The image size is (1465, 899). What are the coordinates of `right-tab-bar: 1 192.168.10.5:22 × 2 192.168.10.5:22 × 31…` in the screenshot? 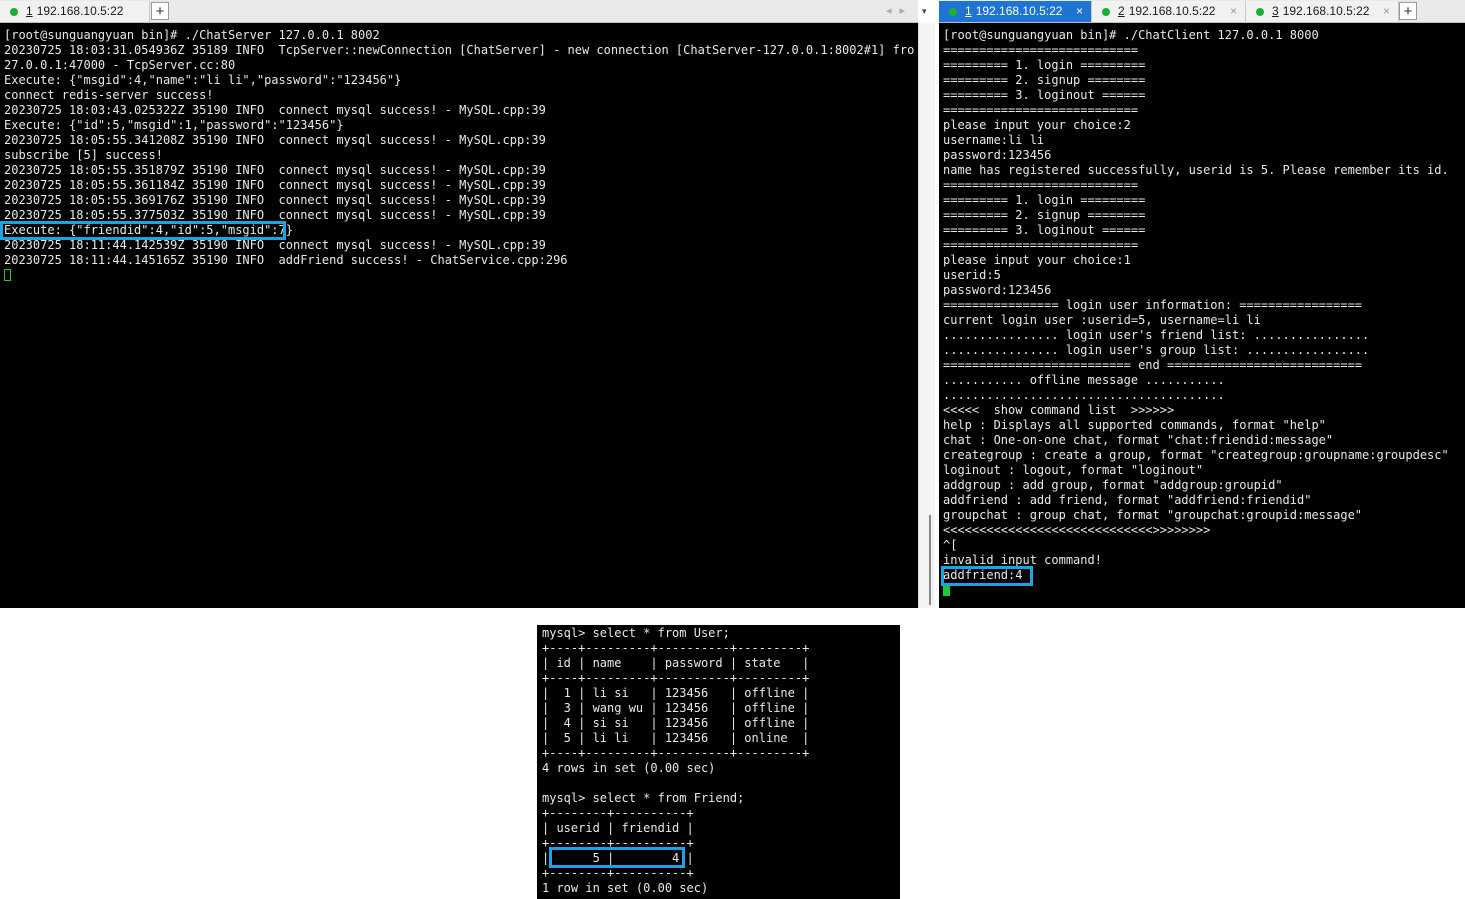 It's located at (1202, 11).